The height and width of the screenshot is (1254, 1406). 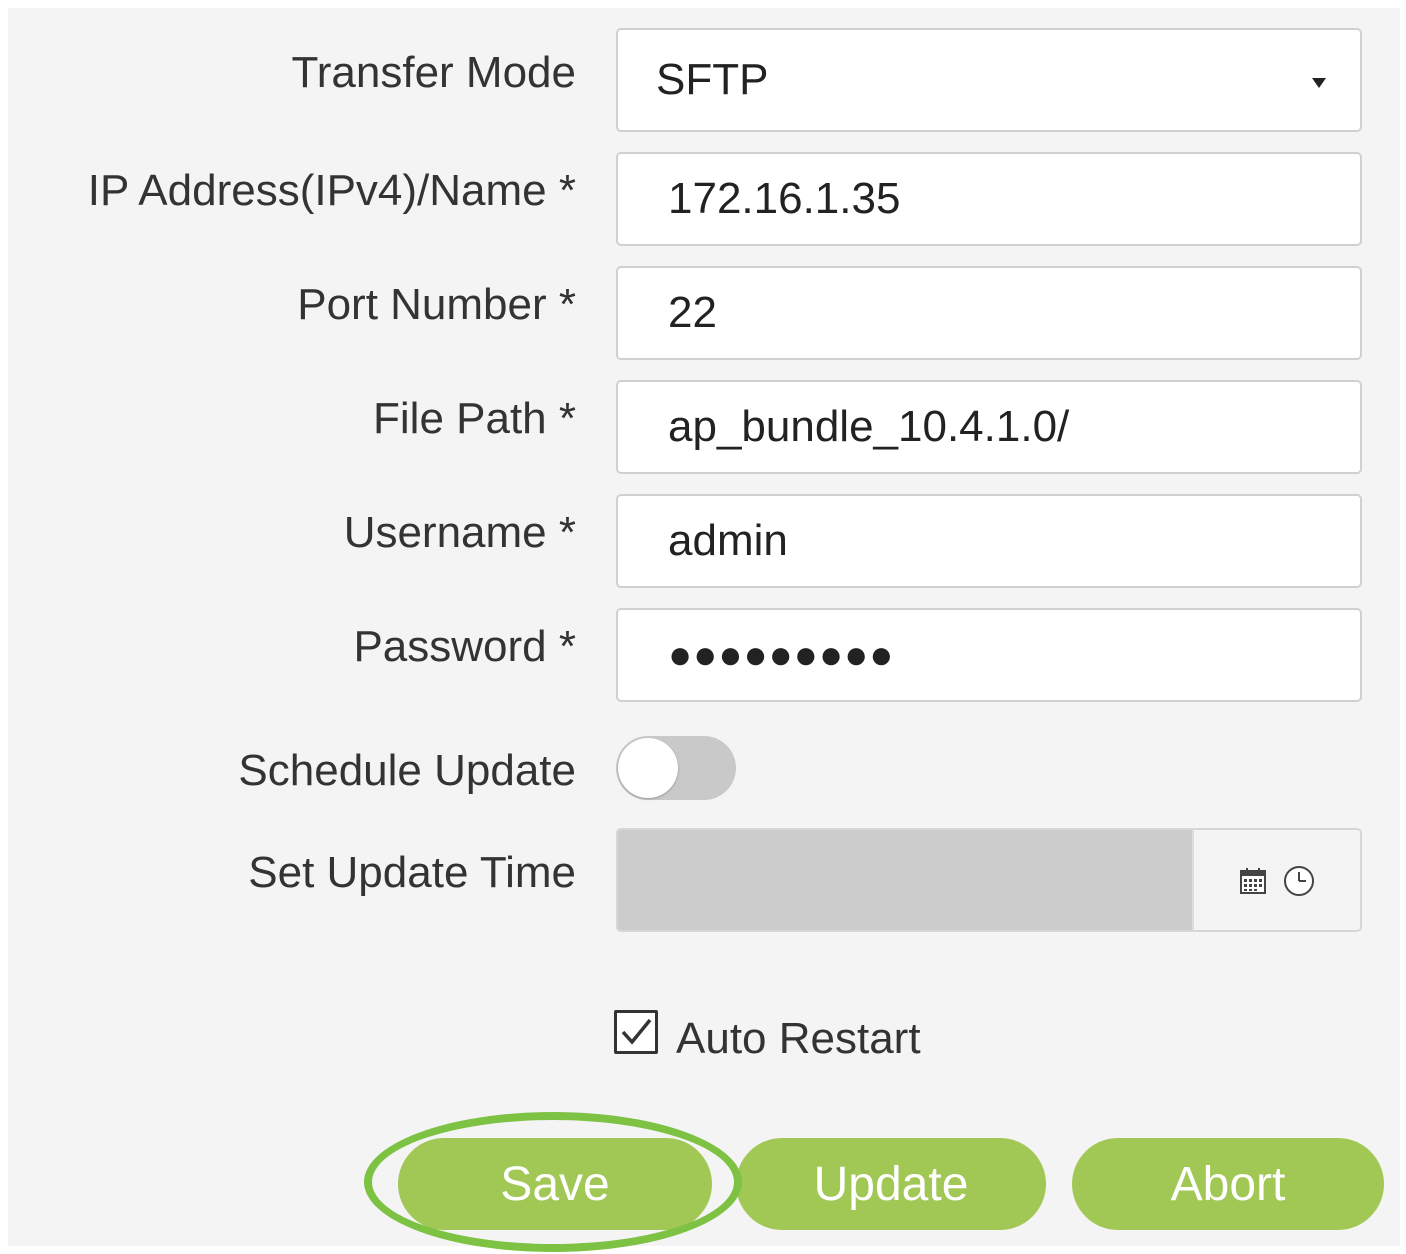 What do you see at coordinates (1299, 883) in the screenshot?
I see `clock-icon` at bounding box center [1299, 883].